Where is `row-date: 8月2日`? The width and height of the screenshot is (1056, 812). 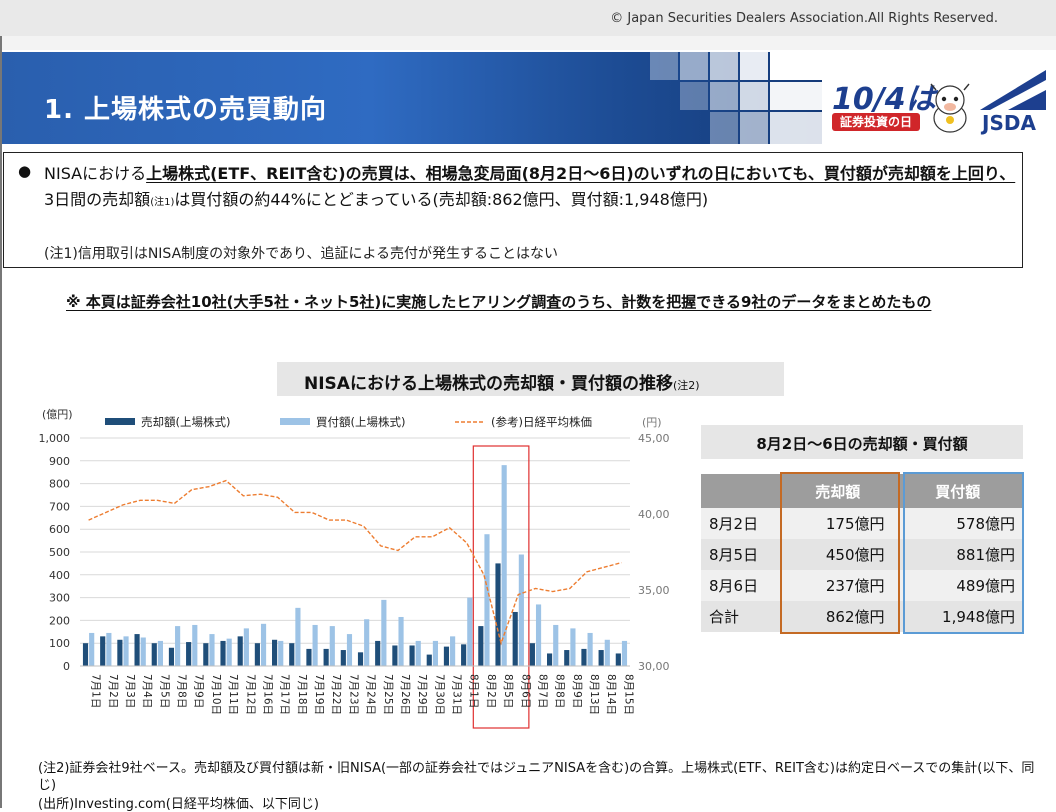
row-date: 8月2日 is located at coordinates (742, 523).